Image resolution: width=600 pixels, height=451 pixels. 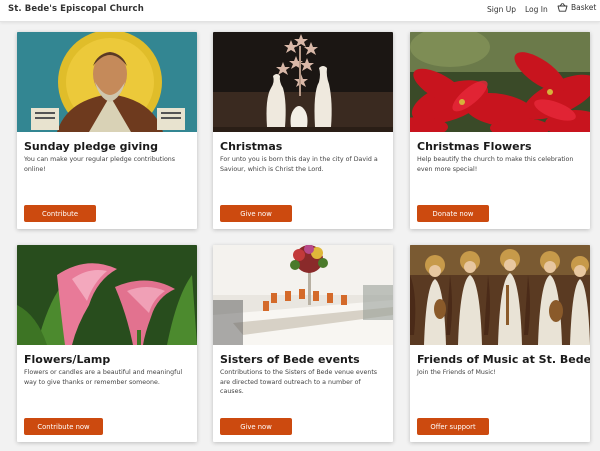 What do you see at coordinates (107, 295) in the screenshot?
I see `calla-lily-image` at bounding box center [107, 295].